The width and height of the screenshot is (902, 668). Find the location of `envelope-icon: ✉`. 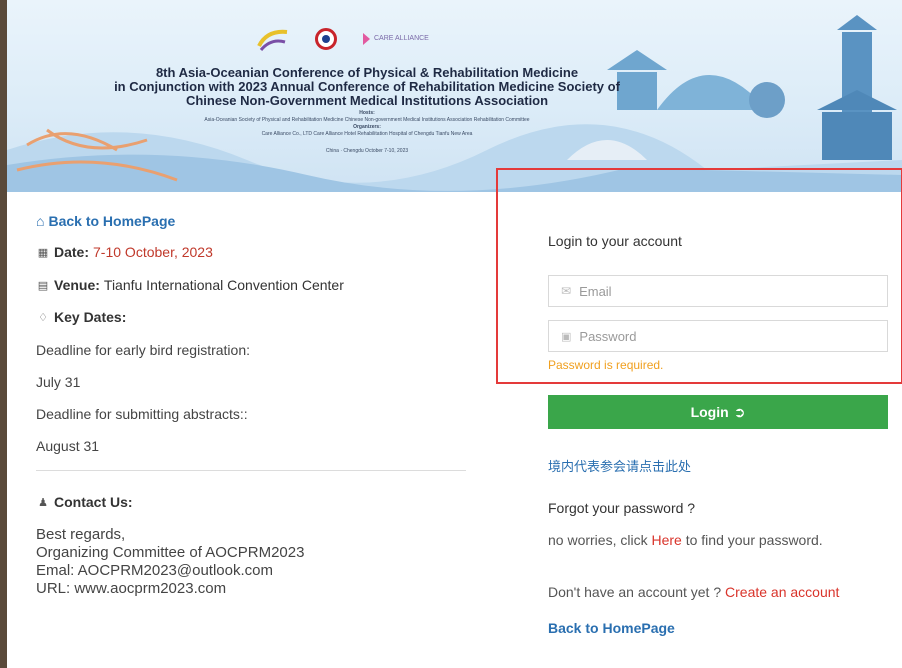

envelope-icon: ✉ is located at coordinates (566, 291).